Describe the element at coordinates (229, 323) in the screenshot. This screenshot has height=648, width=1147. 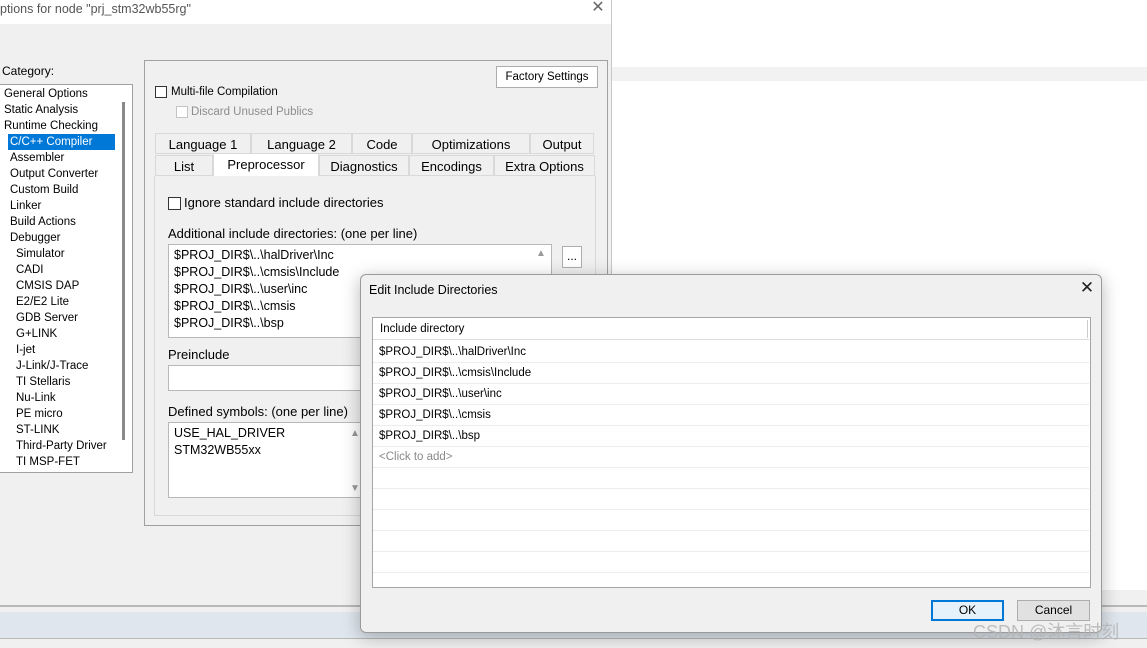
I see `include-path-line: $PROJ_DIR$\..\bsp` at that location.